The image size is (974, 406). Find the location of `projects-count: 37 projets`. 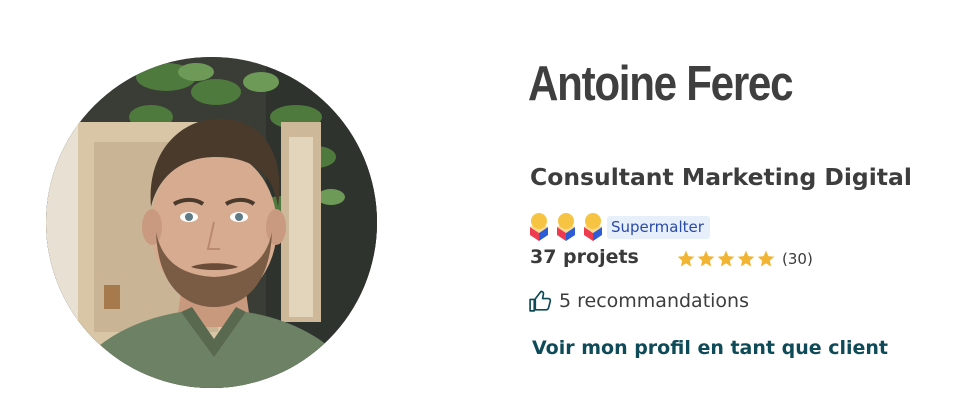

projects-count: 37 projets is located at coordinates (584, 257).